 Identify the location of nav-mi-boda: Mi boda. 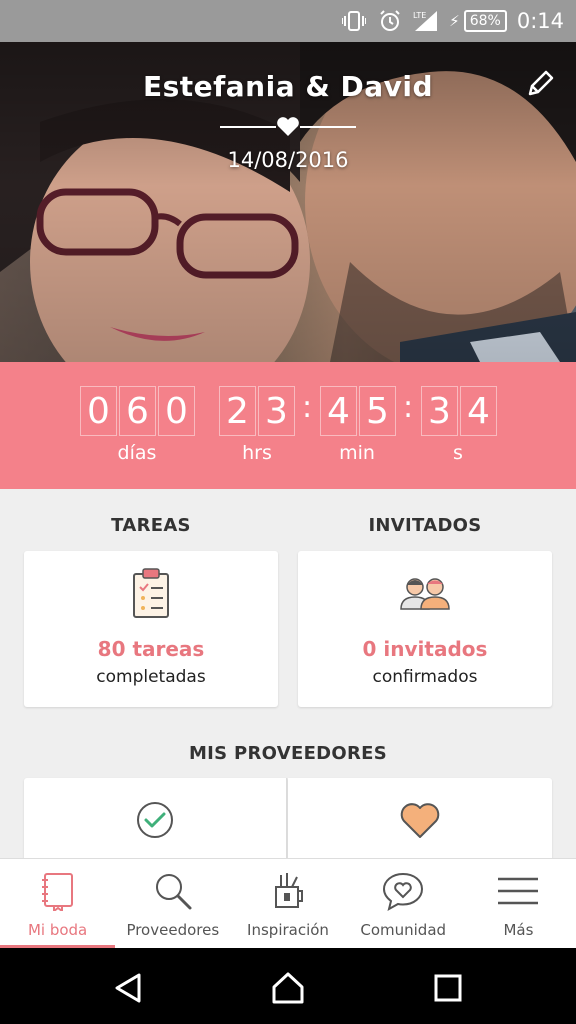
(58, 903).